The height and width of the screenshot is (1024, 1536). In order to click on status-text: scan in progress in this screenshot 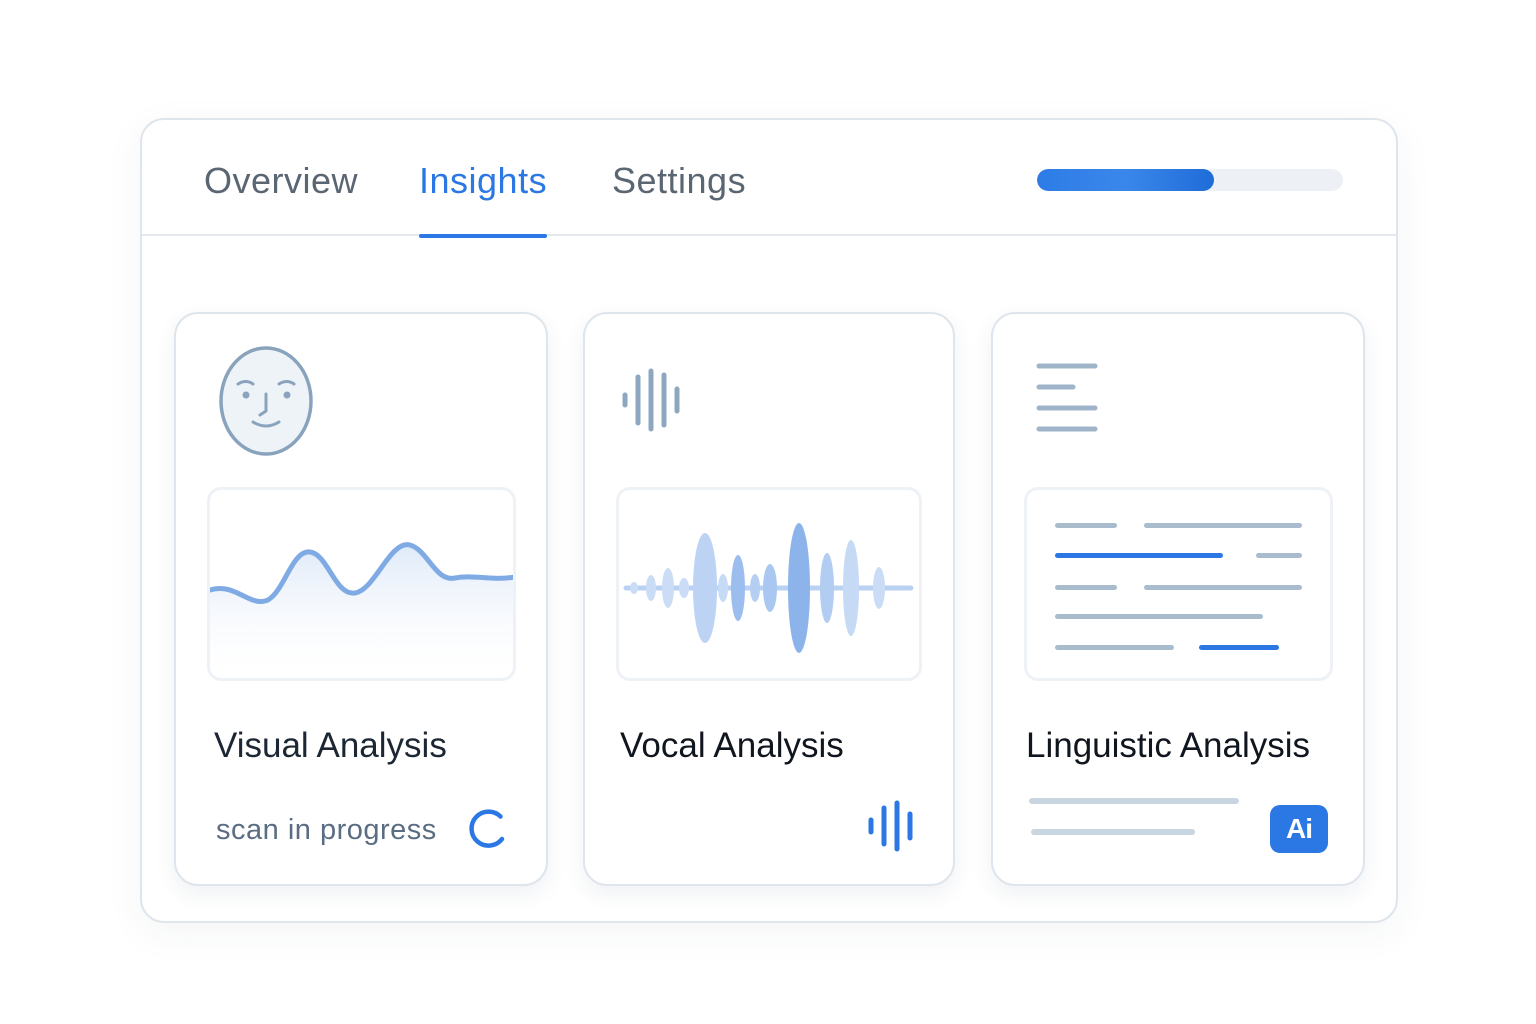, I will do `click(326, 830)`.